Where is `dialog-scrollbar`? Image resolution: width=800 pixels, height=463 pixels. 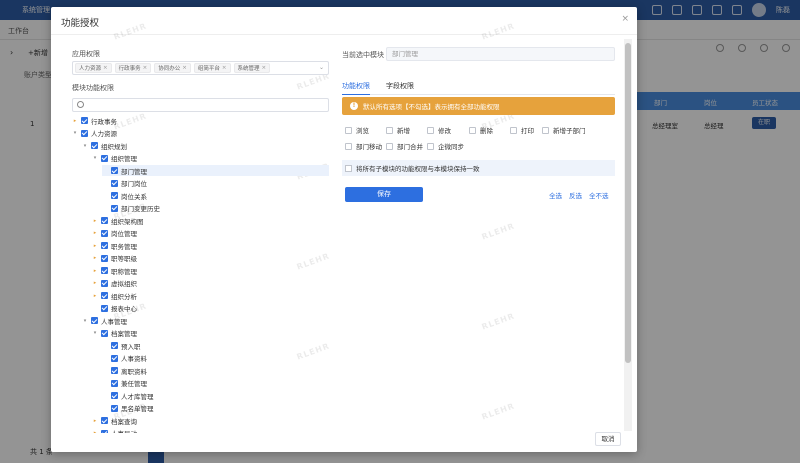 dialog-scrollbar is located at coordinates (628, 235).